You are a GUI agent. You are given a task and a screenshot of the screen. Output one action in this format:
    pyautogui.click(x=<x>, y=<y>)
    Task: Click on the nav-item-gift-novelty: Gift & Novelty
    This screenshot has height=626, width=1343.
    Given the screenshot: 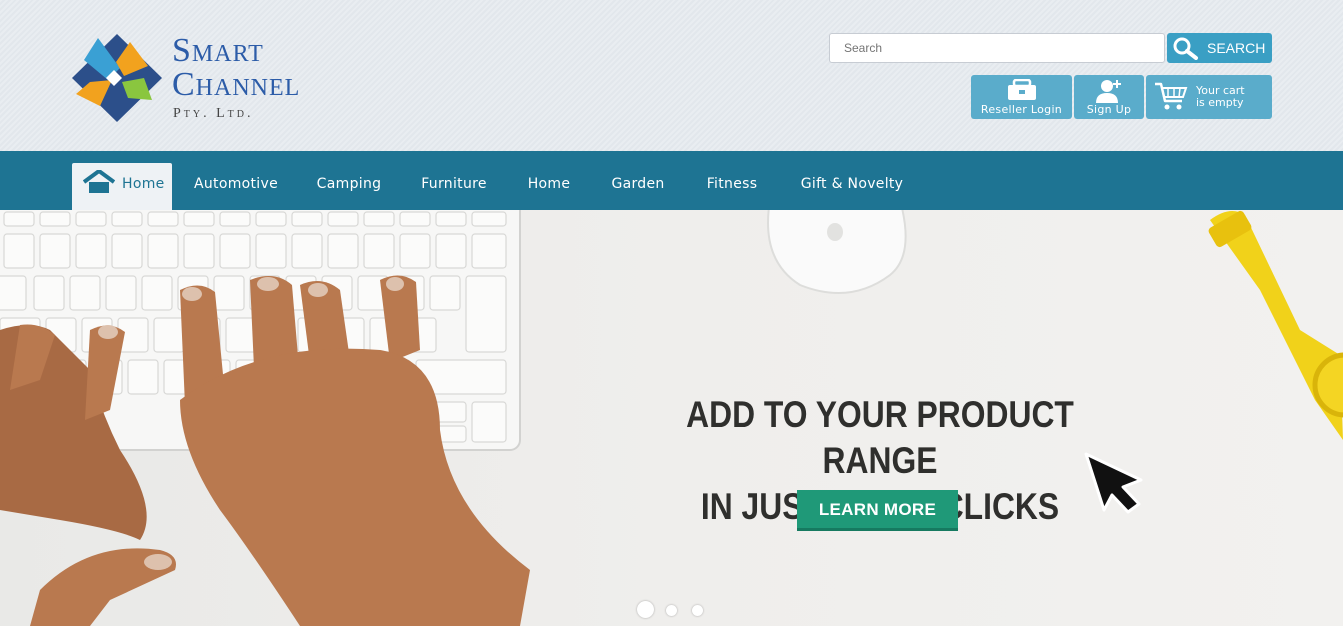 What is the action you would take?
    pyautogui.click(x=852, y=186)
    